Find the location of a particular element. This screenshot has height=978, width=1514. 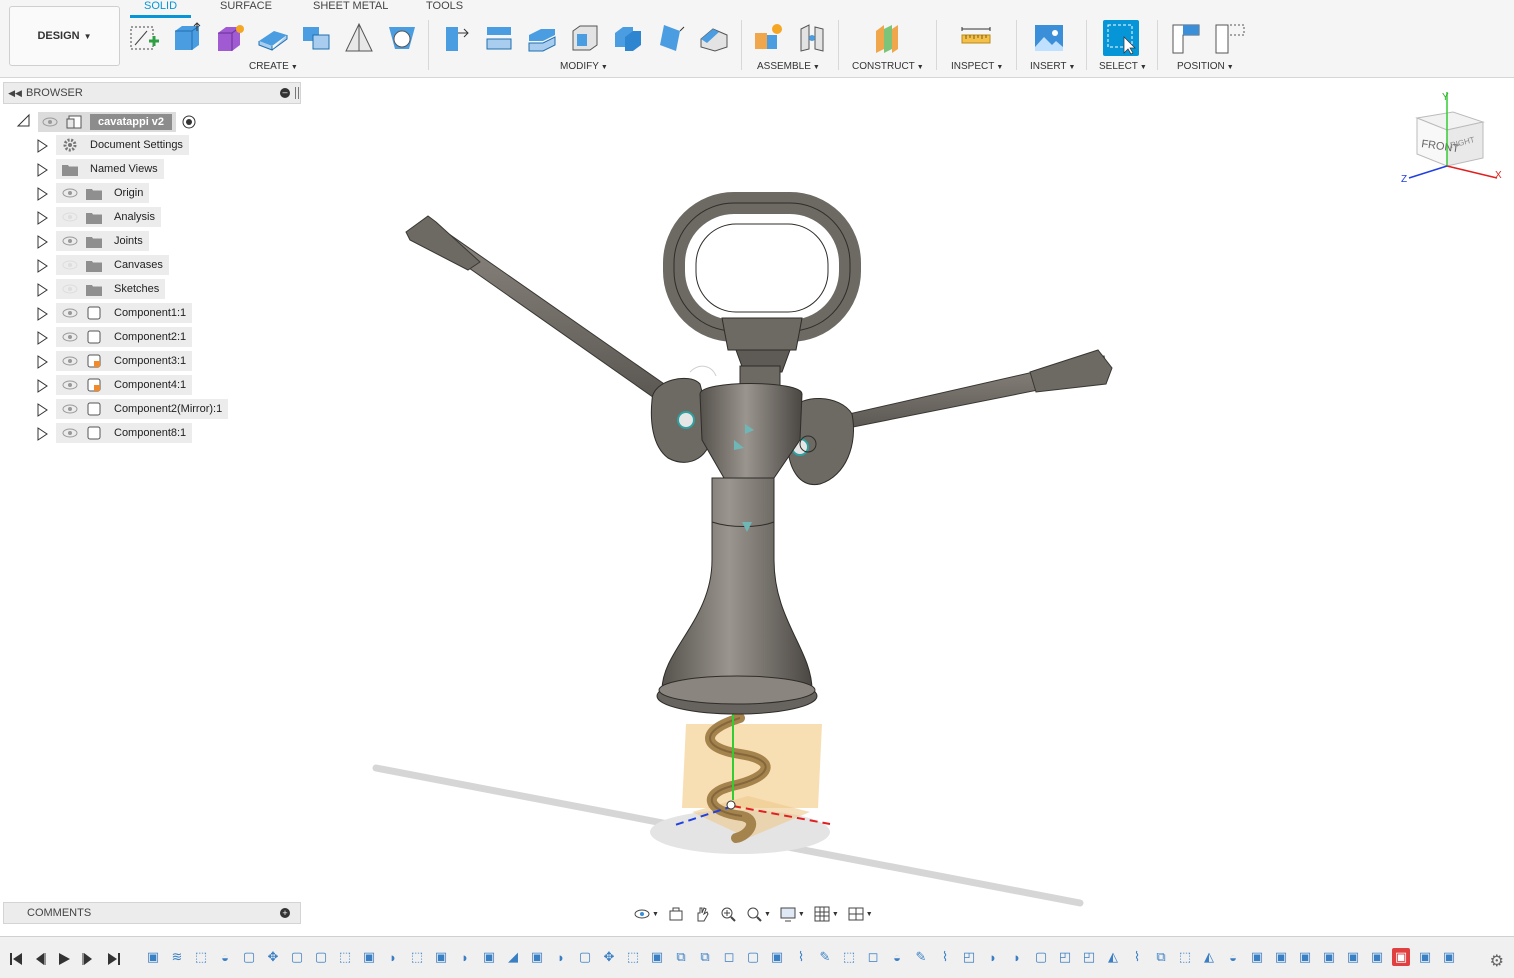

browser-item-component3-1: Component3:1 is located at coordinates (124, 361).